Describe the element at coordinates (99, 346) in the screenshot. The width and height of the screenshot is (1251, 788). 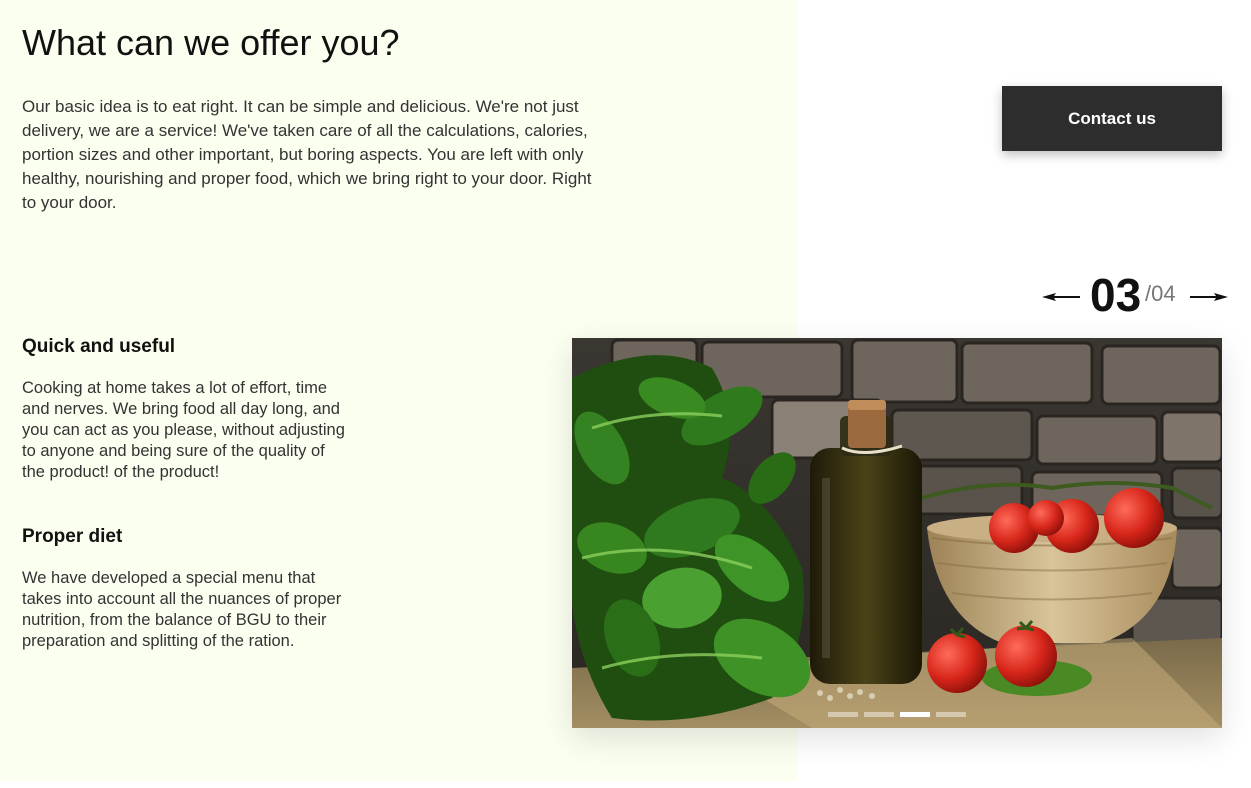
I see `feature-title: Quick and useful` at that location.